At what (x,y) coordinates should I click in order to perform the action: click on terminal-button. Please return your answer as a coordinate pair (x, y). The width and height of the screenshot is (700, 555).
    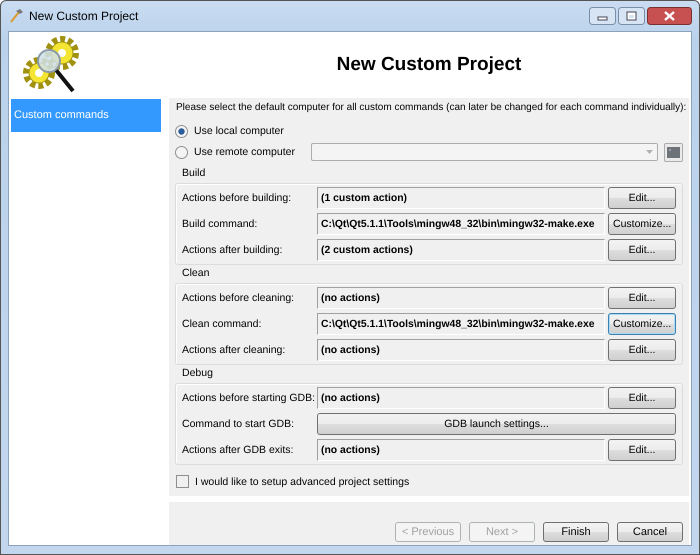
    Looking at the image, I should click on (673, 152).